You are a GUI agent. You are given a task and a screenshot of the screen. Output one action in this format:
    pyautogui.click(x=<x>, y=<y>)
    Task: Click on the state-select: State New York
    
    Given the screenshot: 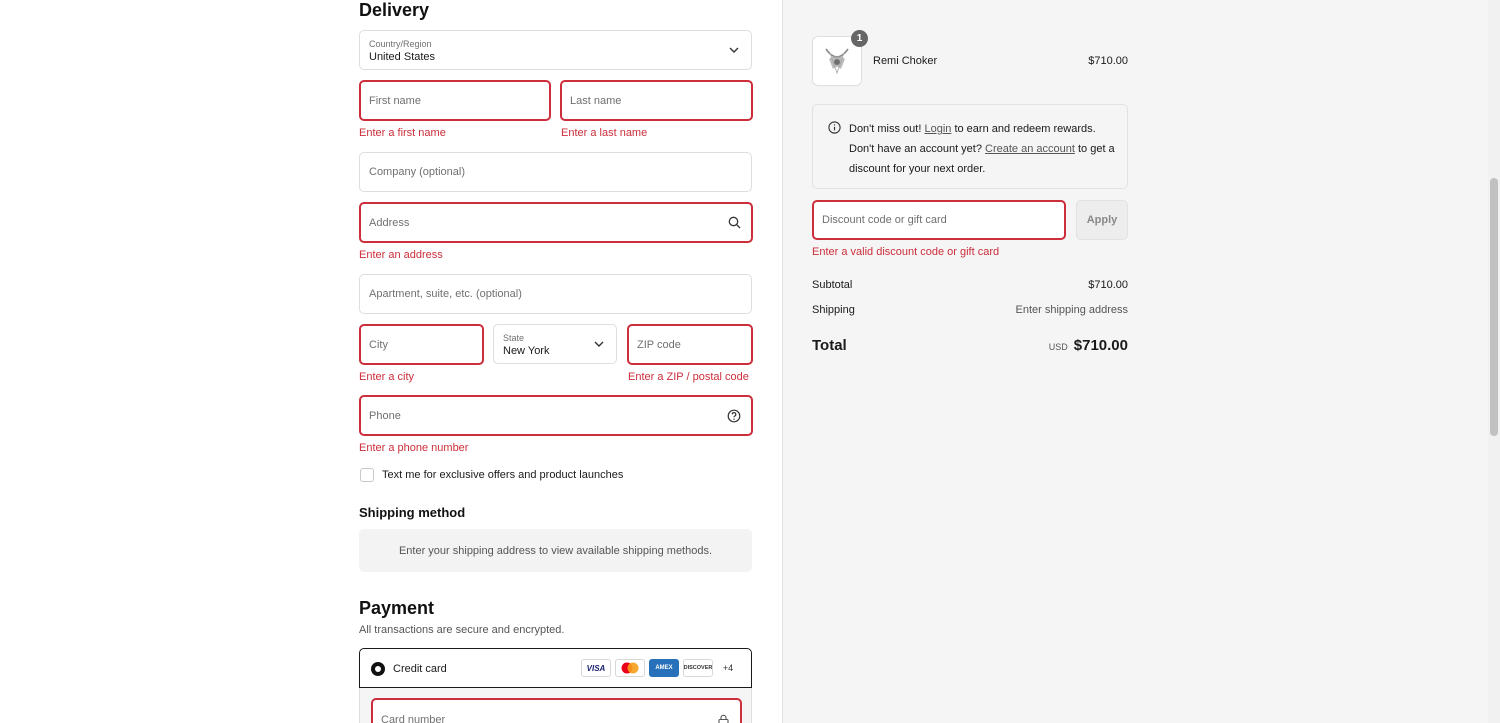 What is the action you would take?
    pyautogui.click(x=555, y=344)
    